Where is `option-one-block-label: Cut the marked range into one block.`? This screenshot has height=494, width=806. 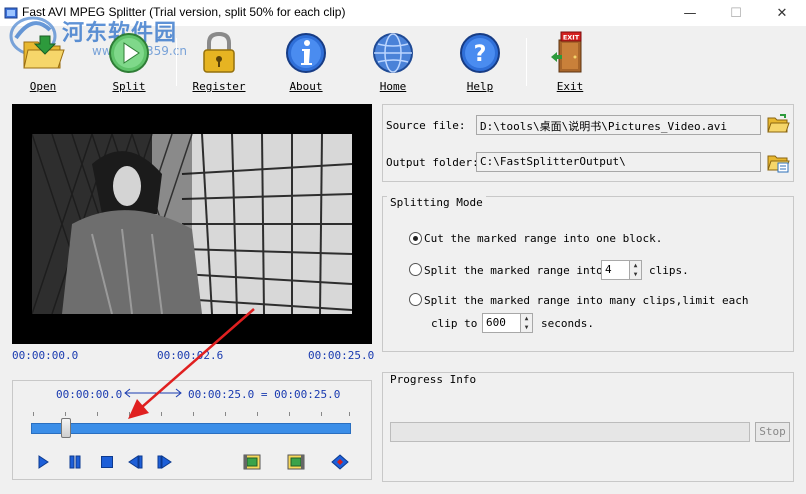 option-one-block-label: Cut the marked range into one block. is located at coordinates (543, 238).